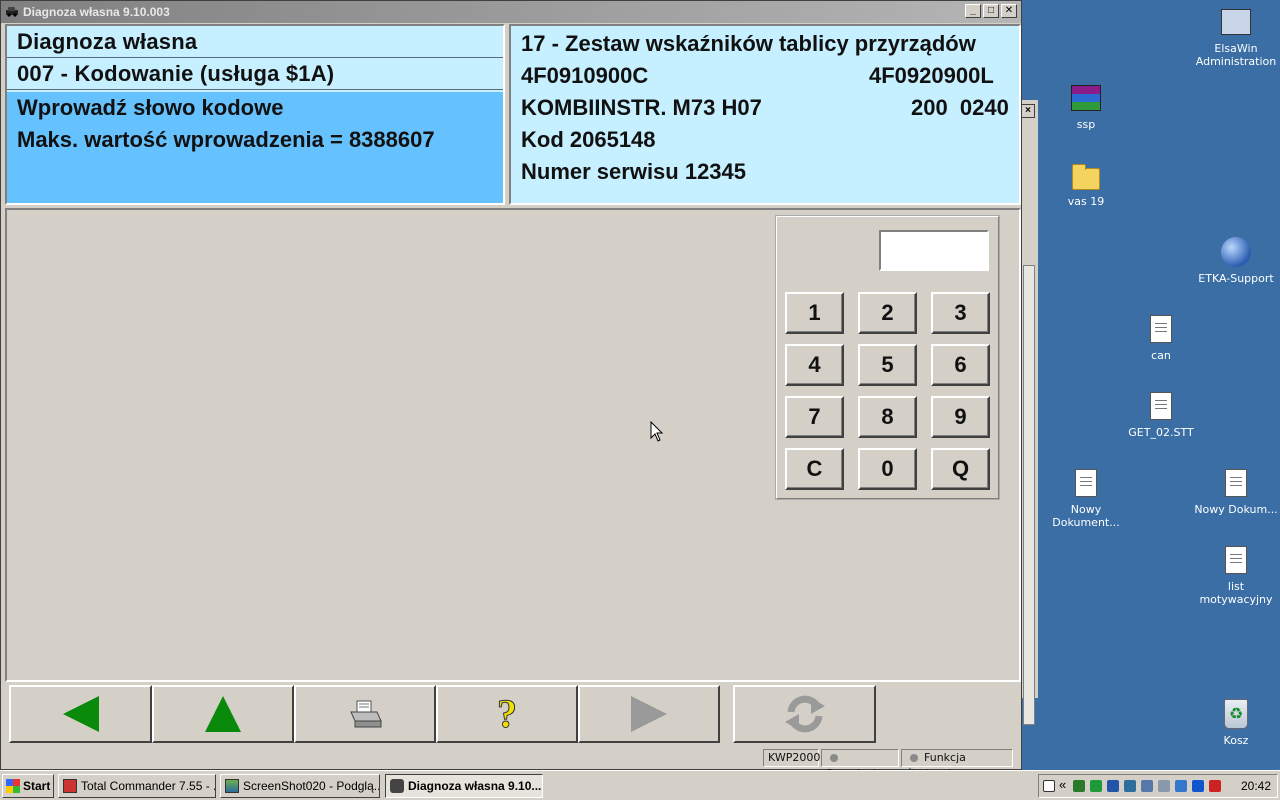 The image size is (1280, 800). Describe the element at coordinates (887, 365) in the screenshot. I see `key-5: 5` at that location.